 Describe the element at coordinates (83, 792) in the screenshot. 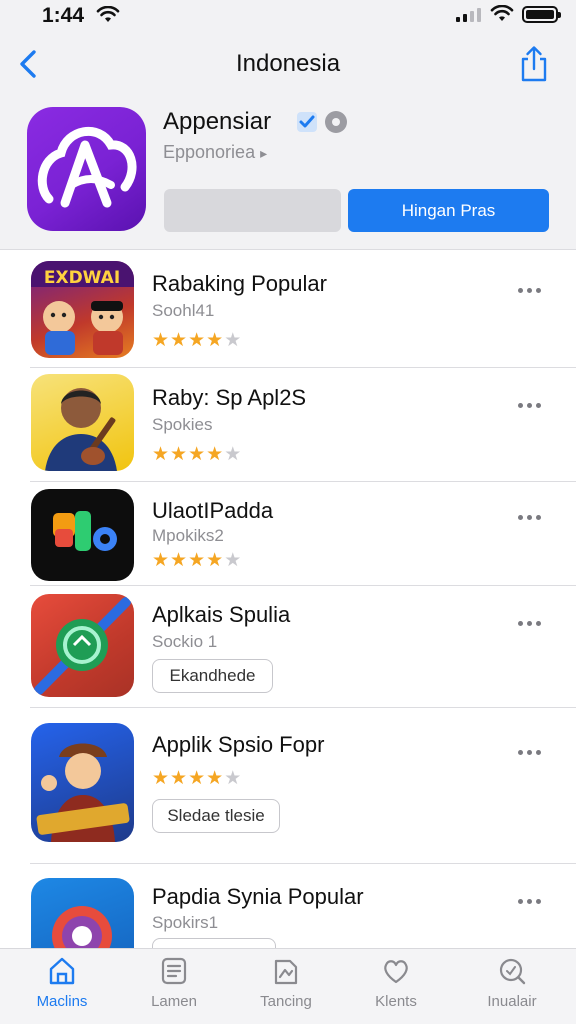

I see `hero-art-icon` at that location.